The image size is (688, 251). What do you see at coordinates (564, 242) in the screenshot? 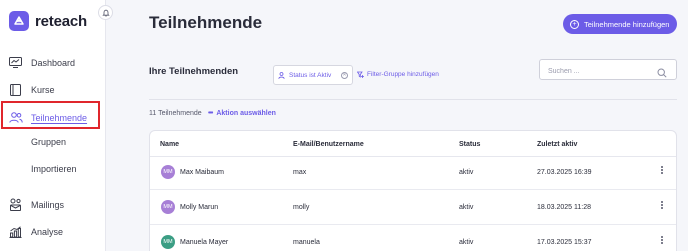
I see `participant-last-active: 17.03.2025 15:37` at bounding box center [564, 242].